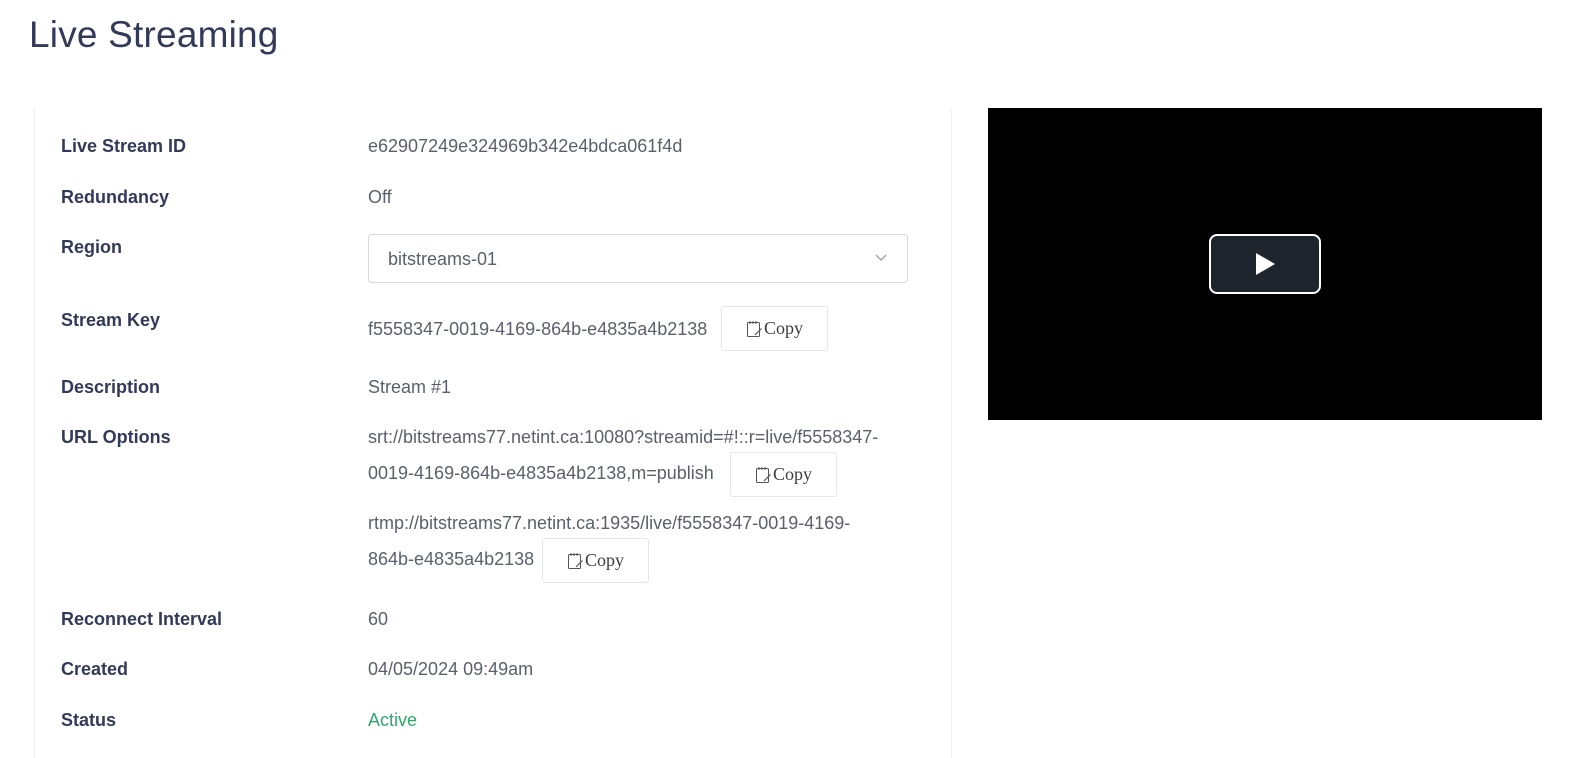 The height and width of the screenshot is (758, 1576). I want to click on description-value: Stream #1, so click(410, 387).